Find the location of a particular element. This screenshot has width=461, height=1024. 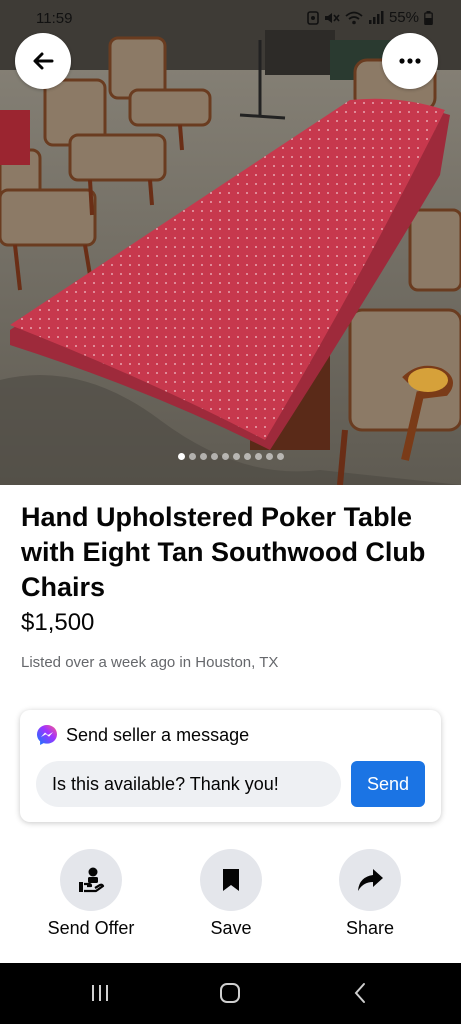

recent-apps-button is located at coordinates (100, 993).